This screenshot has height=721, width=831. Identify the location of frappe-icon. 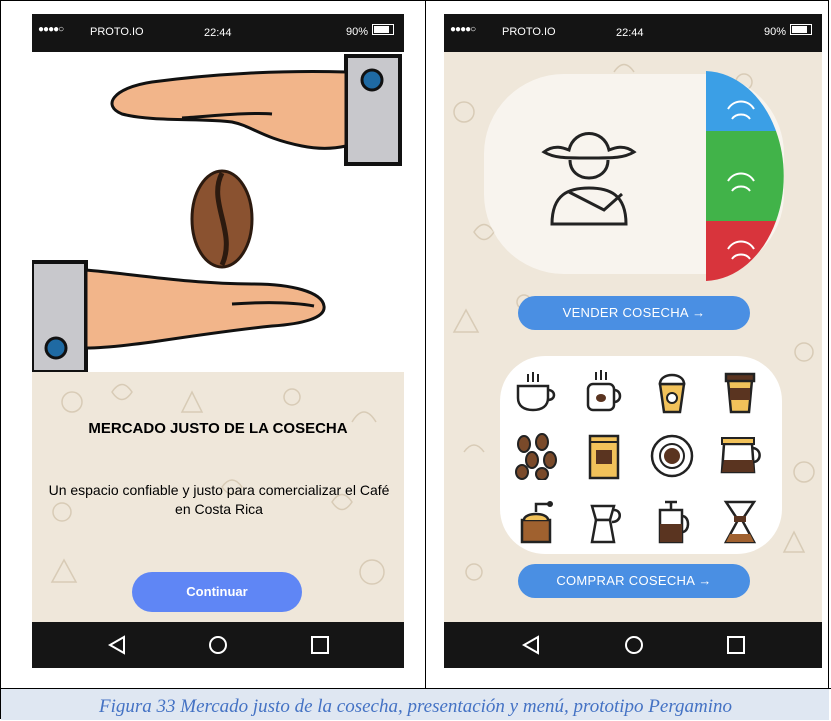
(672, 390).